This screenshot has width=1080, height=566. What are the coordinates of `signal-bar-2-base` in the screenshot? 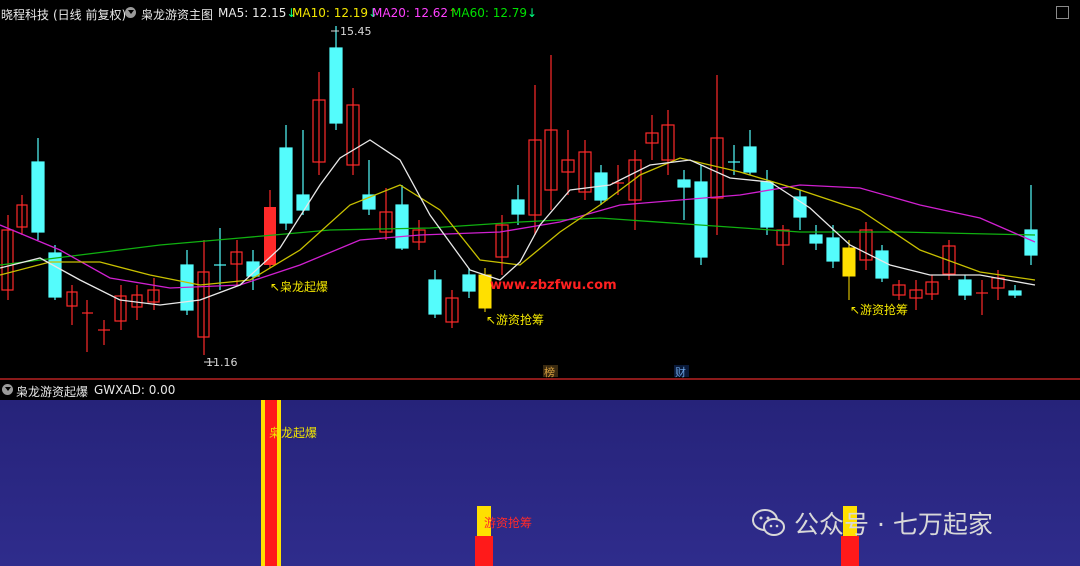 It's located at (484, 551).